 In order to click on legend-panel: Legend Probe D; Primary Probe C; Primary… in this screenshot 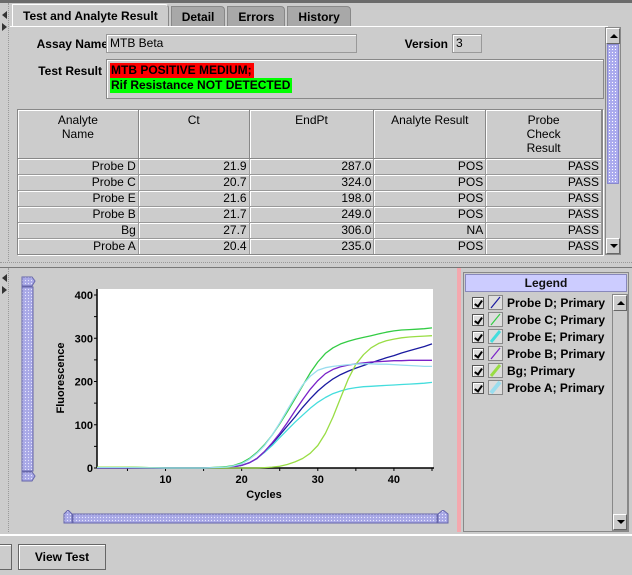, I will do `click(546, 402)`.